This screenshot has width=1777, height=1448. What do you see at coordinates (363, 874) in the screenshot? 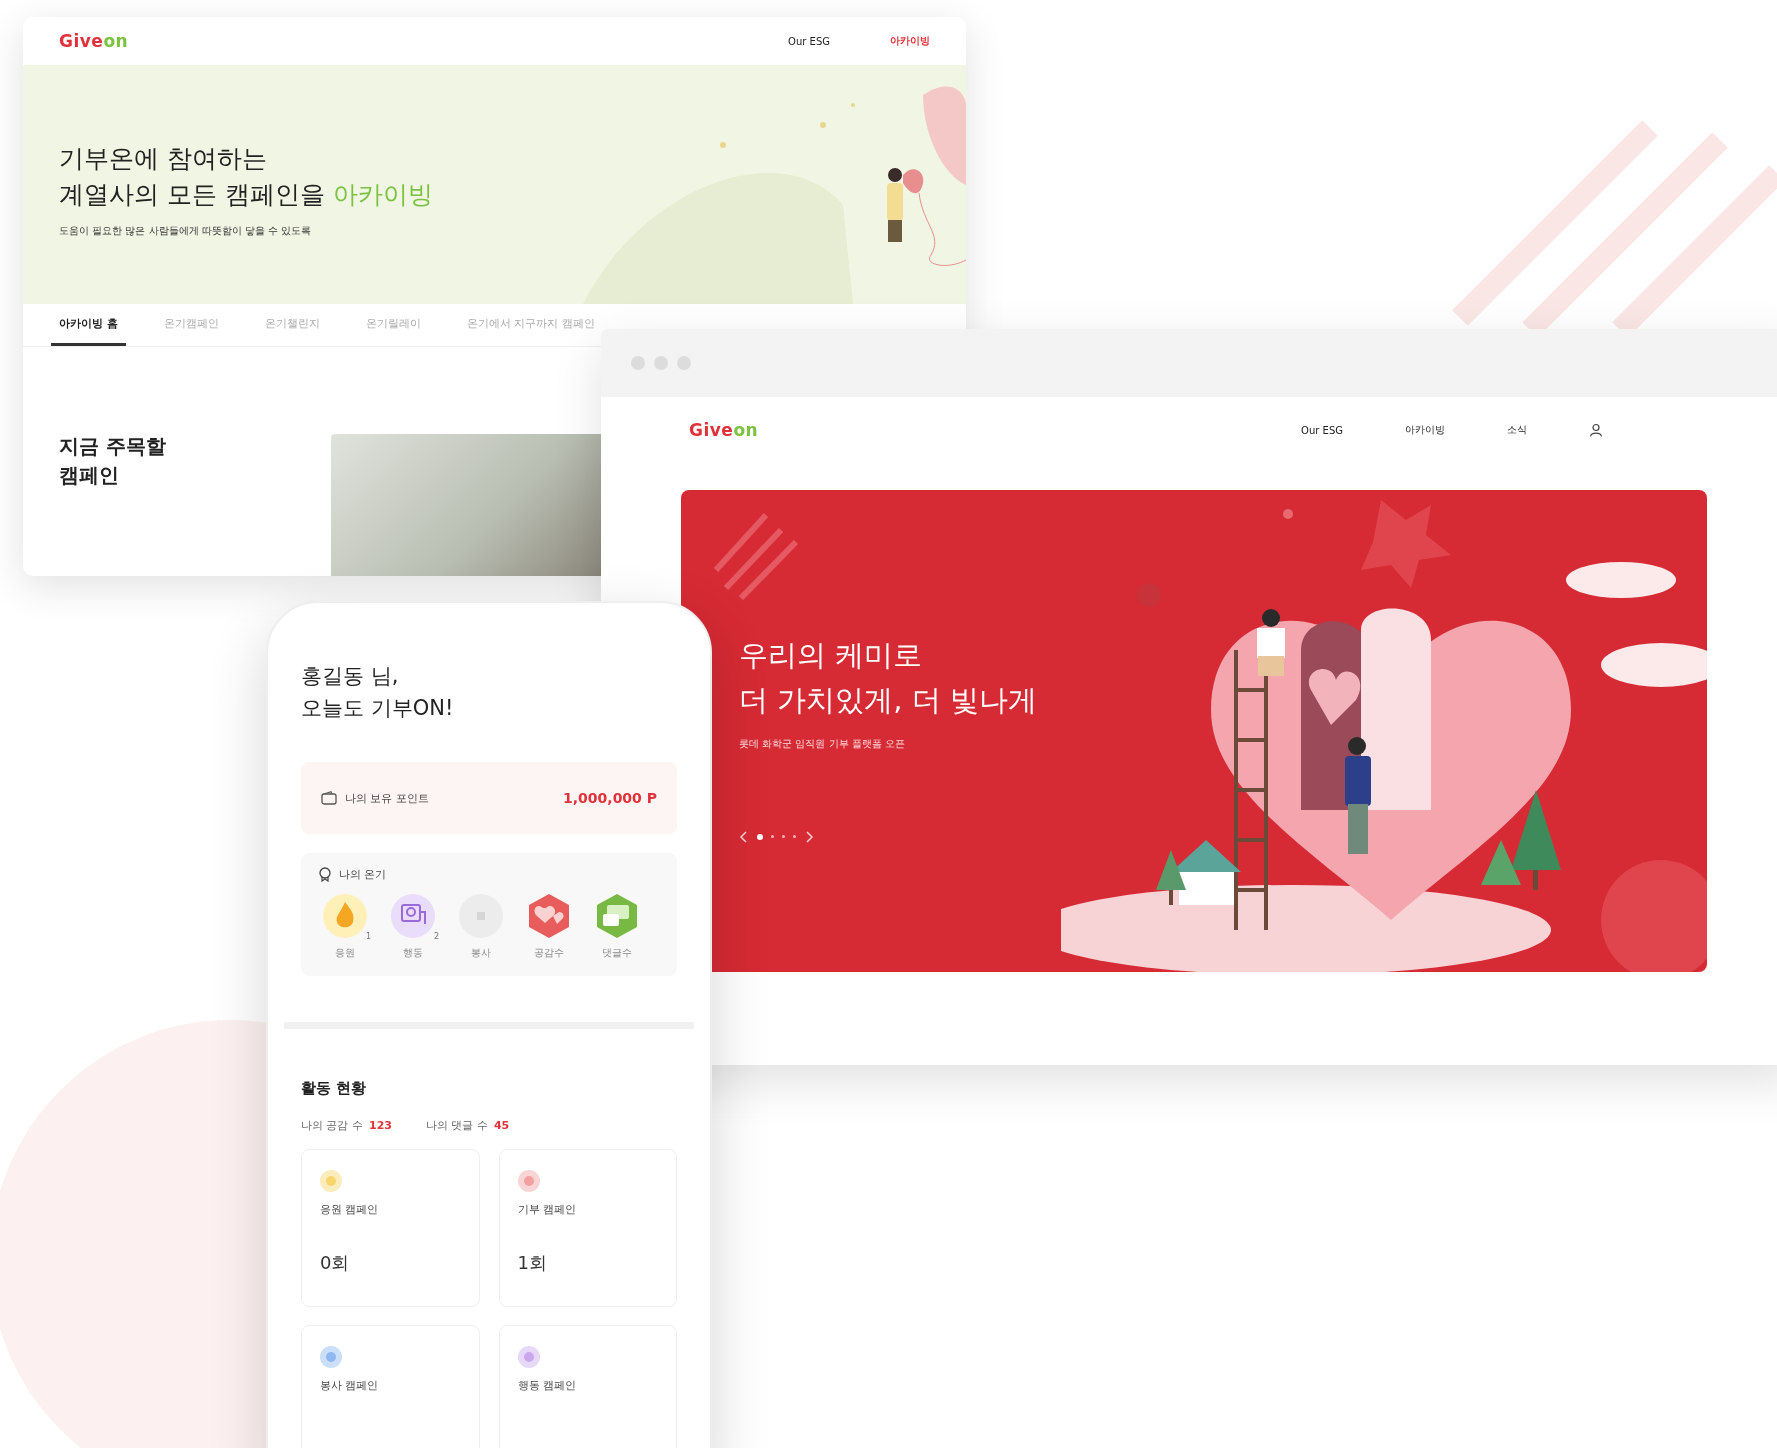
I see `warmth-title: 나의 온기` at bounding box center [363, 874].